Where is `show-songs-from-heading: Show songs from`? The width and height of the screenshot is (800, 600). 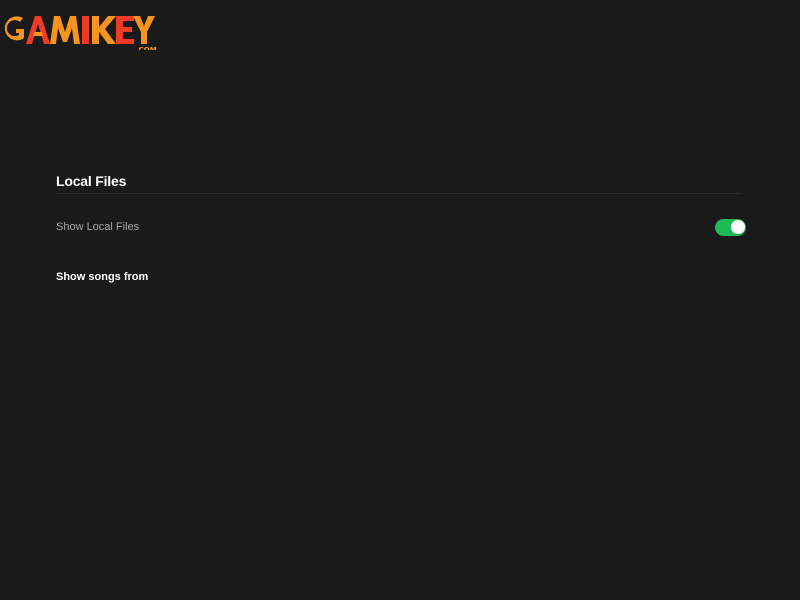 show-songs-from-heading: Show songs from is located at coordinates (102, 277).